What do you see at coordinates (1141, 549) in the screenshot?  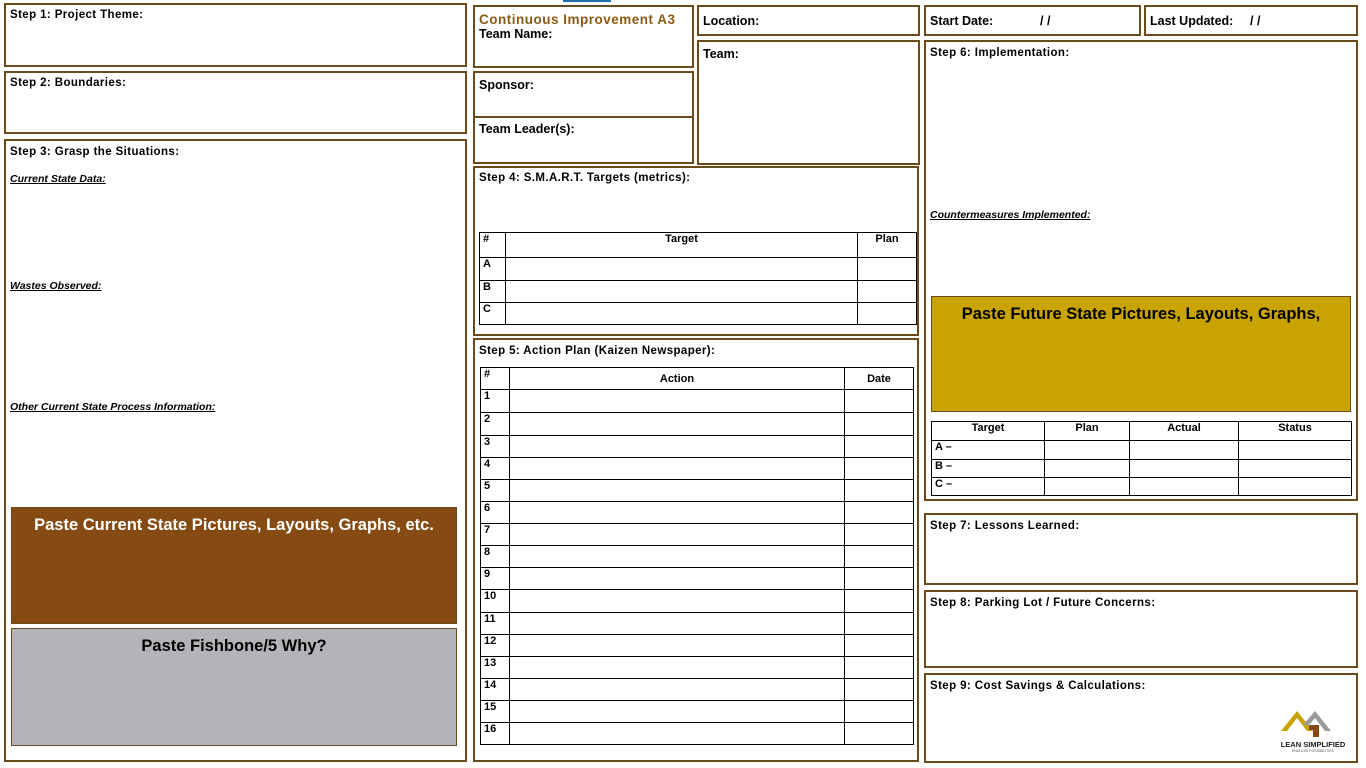 I see `step7-lessons-learned: Step 7: Lessons Learned:` at bounding box center [1141, 549].